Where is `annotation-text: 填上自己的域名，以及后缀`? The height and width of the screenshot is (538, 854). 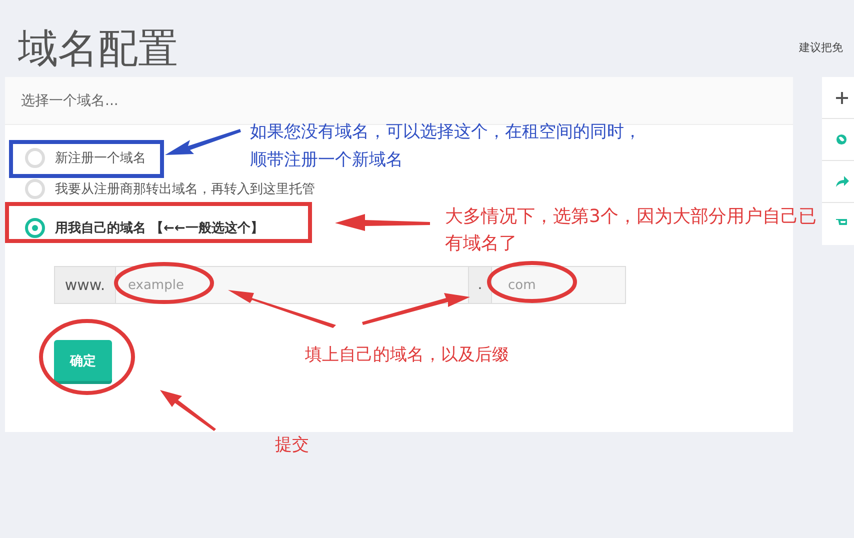 annotation-text: 填上自己的域名，以及后缀 is located at coordinates (407, 355).